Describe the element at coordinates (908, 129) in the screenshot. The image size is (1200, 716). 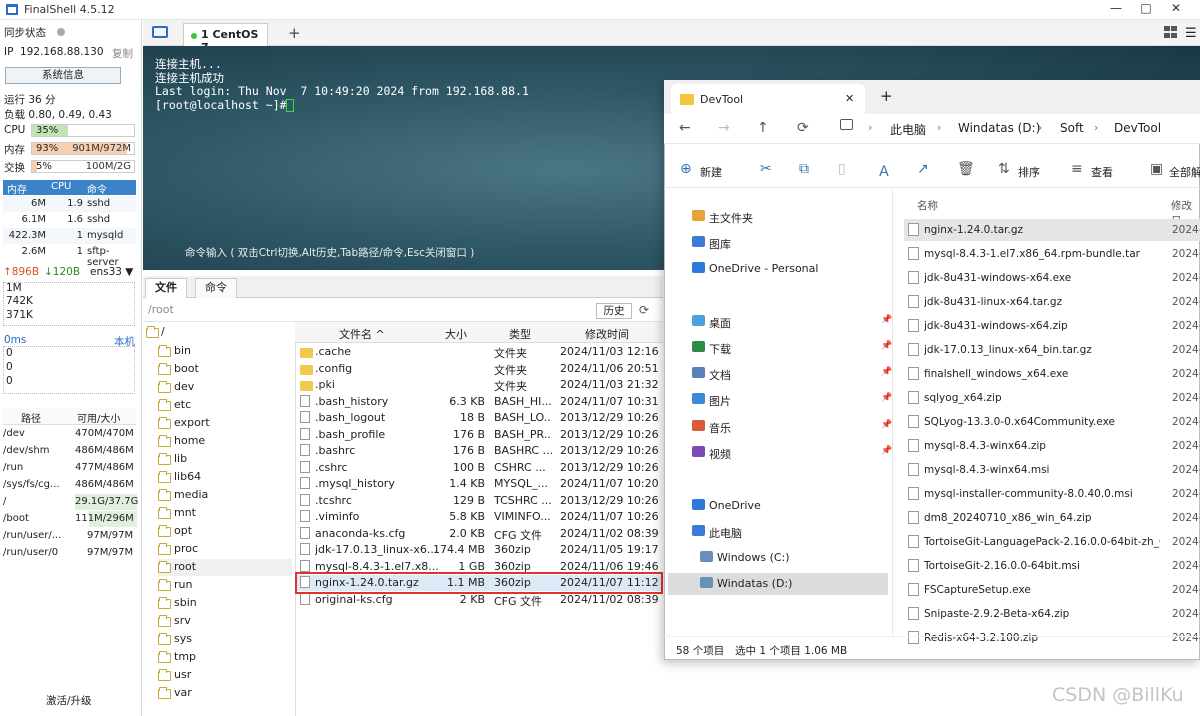
I see `breadcrumb-this-pc: 此电脑` at that location.